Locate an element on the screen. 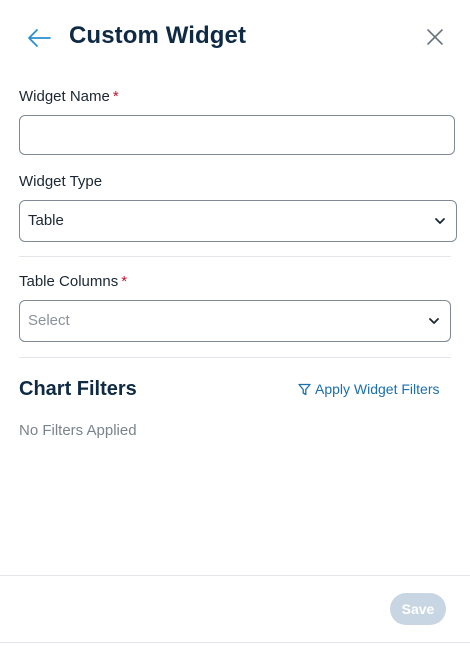  chart-filters-title: Chart Filters is located at coordinates (78, 389).